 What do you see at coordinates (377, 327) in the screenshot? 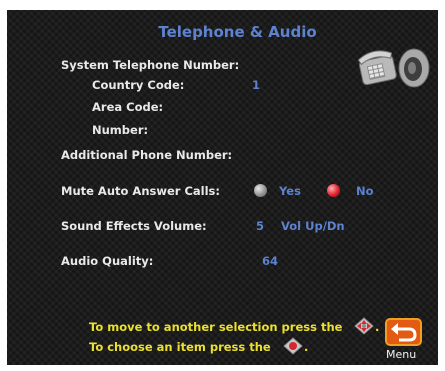
I see `instruction-move-end: .` at bounding box center [377, 327].